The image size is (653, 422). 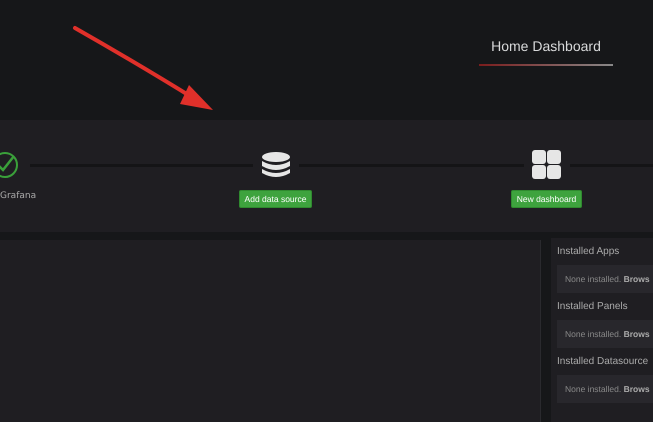 I want to click on section-heading: Installed Apps, so click(x=588, y=251).